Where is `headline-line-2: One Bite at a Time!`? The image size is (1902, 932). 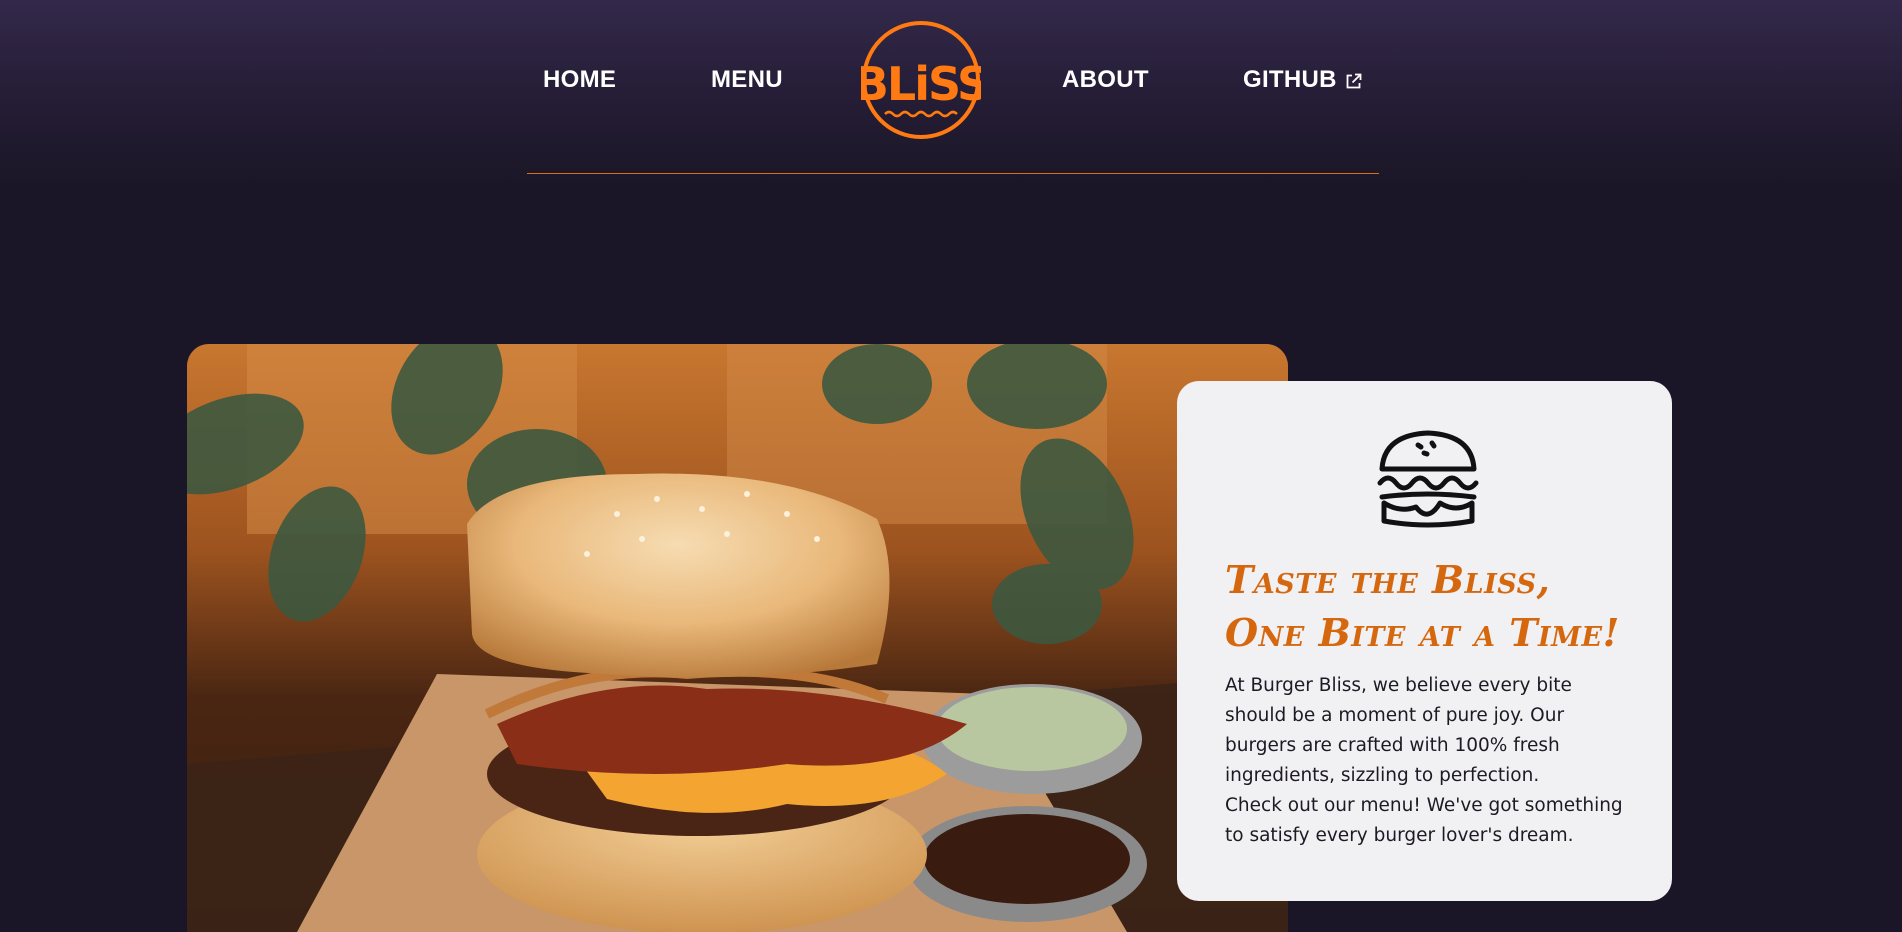
headline-line-2: One Bite at a Time! is located at coordinates (1422, 632).